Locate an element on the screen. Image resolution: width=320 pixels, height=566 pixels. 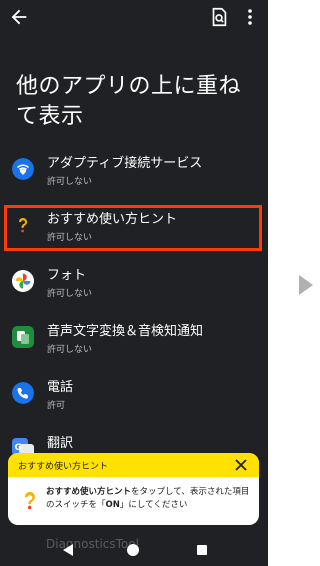
hidden-list-item: DiagnosticsTool is located at coordinates (92, 544).